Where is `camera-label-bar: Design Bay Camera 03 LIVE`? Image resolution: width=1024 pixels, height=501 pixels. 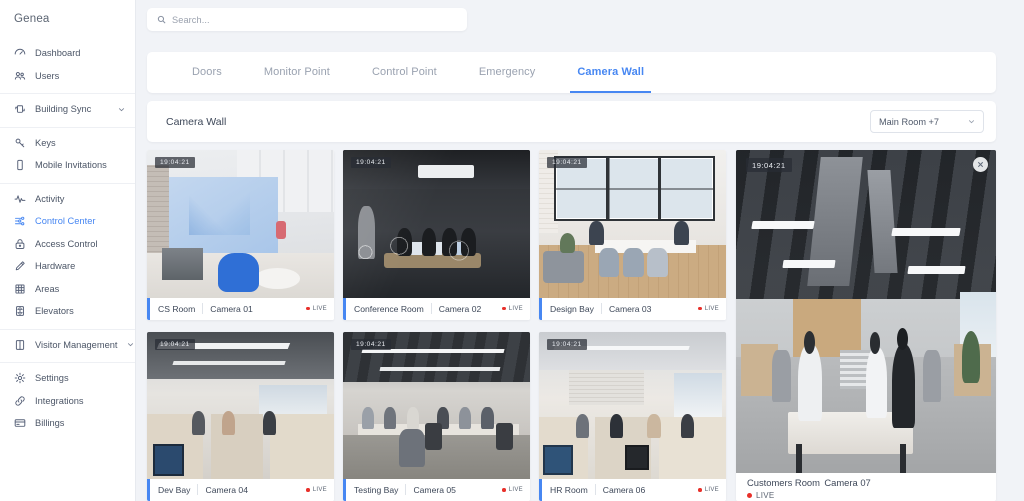 camera-label-bar: Design Bay Camera 03 LIVE is located at coordinates (632, 308).